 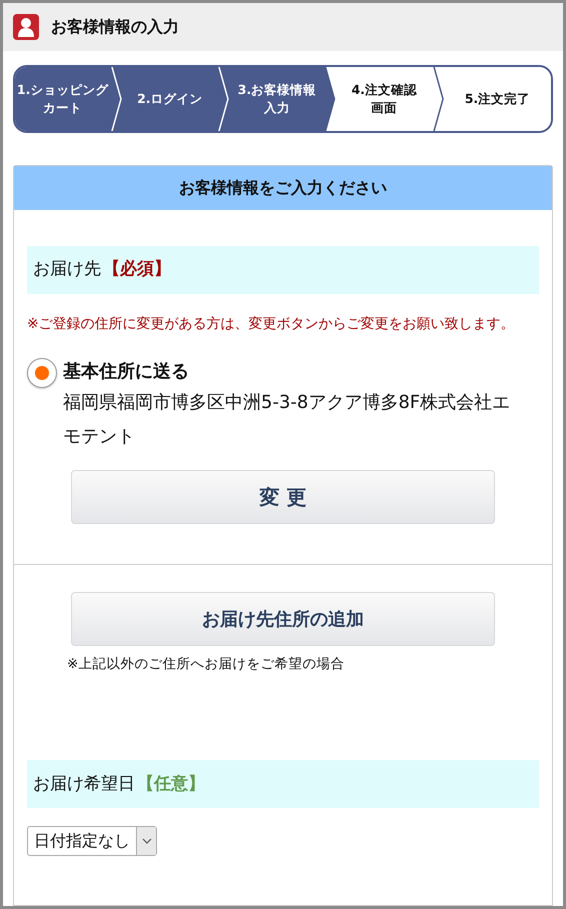 I want to click on address-text: 福岡県福岡市博多区中洲5-3-8アクア博多8F株式会社エモテント, so click(x=287, y=420).